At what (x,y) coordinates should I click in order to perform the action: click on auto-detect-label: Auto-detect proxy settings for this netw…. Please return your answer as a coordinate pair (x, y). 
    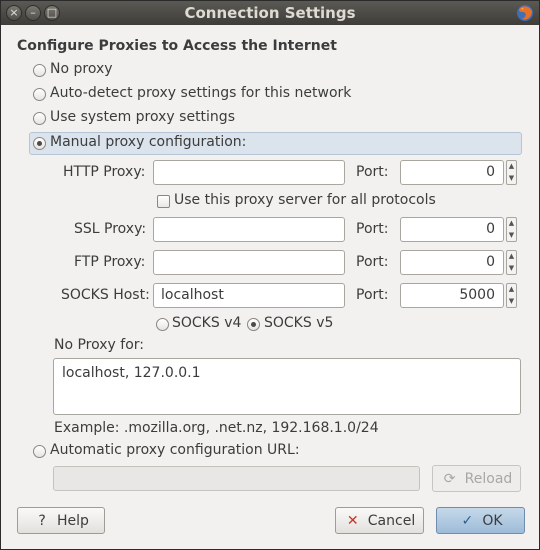
    Looking at the image, I should click on (200, 93).